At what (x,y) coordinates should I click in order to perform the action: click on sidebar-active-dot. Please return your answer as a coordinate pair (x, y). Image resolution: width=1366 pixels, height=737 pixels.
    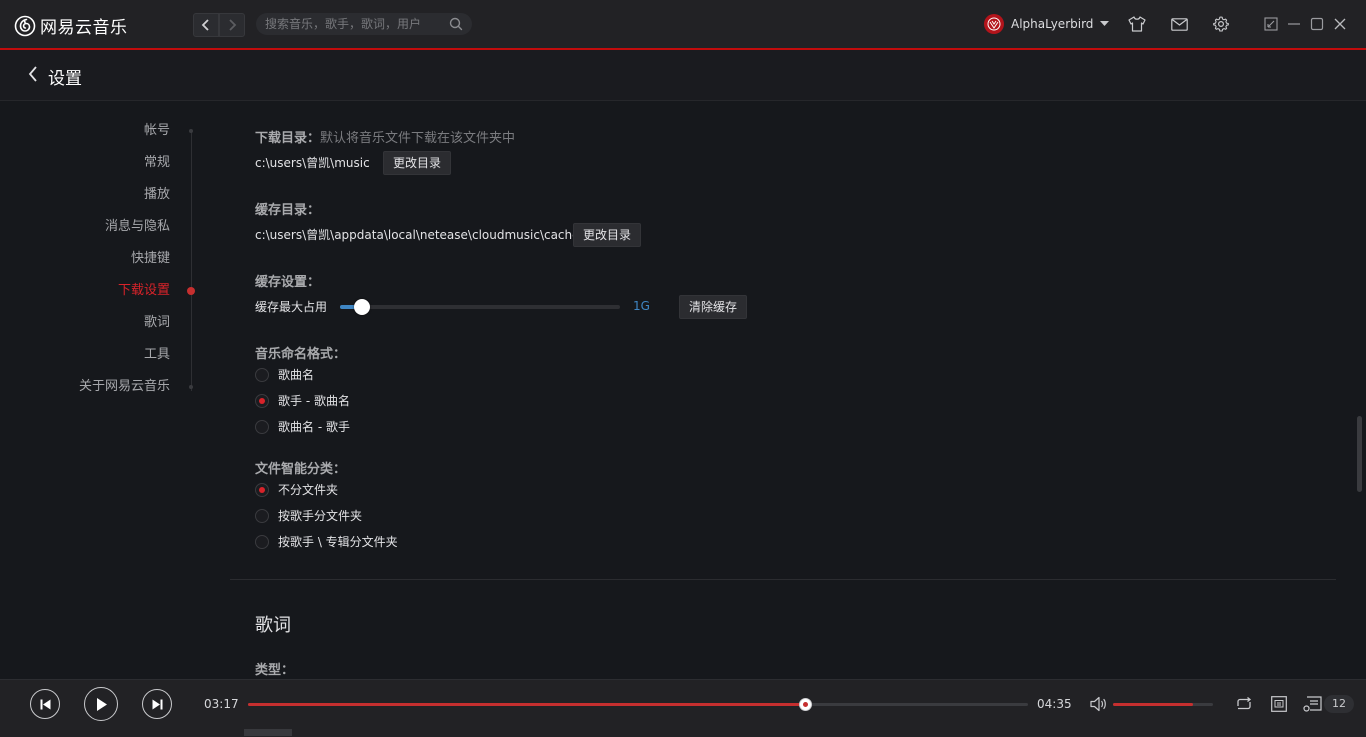
    Looking at the image, I should click on (191, 291).